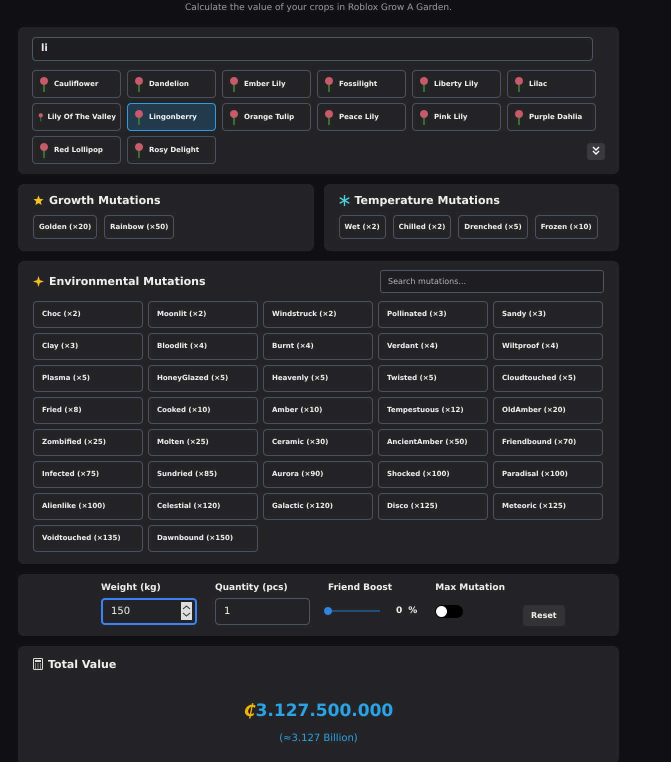 The height and width of the screenshot is (762, 671). Describe the element at coordinates (149, 611) in the screenshot. I see `weight-field: 150` at that location.